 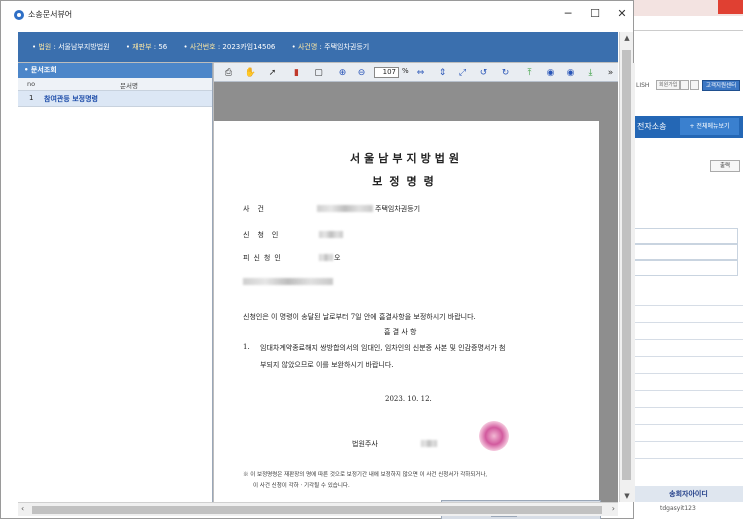 I want to click on issue-date: 2023. 10. 12., so click(x=408, y=399).